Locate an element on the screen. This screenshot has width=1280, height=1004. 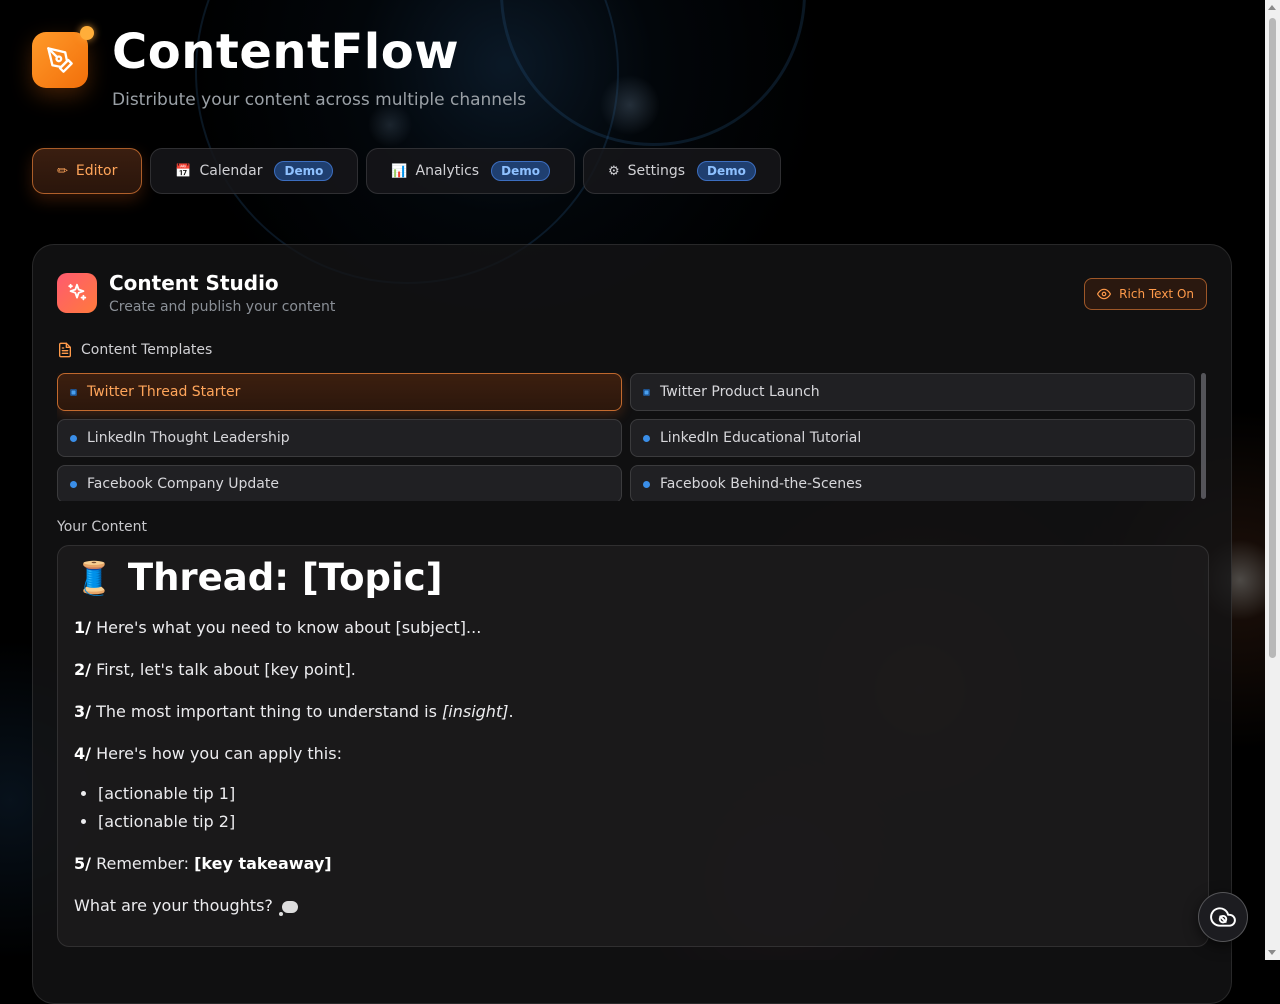
scroll-up-arrow-icon is located at coordinates (1272, 7).